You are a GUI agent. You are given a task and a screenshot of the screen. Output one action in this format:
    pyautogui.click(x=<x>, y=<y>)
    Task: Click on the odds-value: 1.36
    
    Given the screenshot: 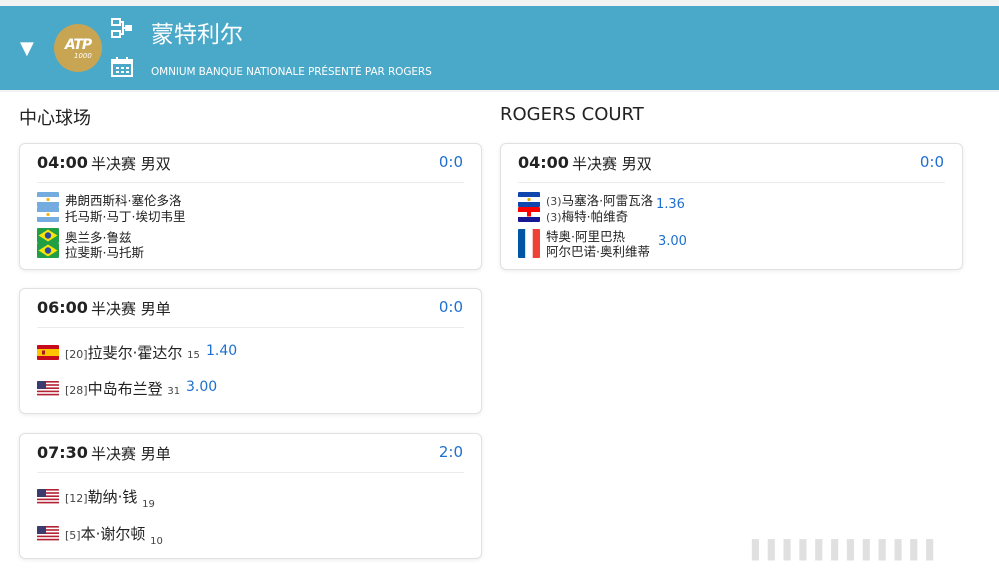 What is the action you would take?
    pyautogui.click(x=670, y=204)
    